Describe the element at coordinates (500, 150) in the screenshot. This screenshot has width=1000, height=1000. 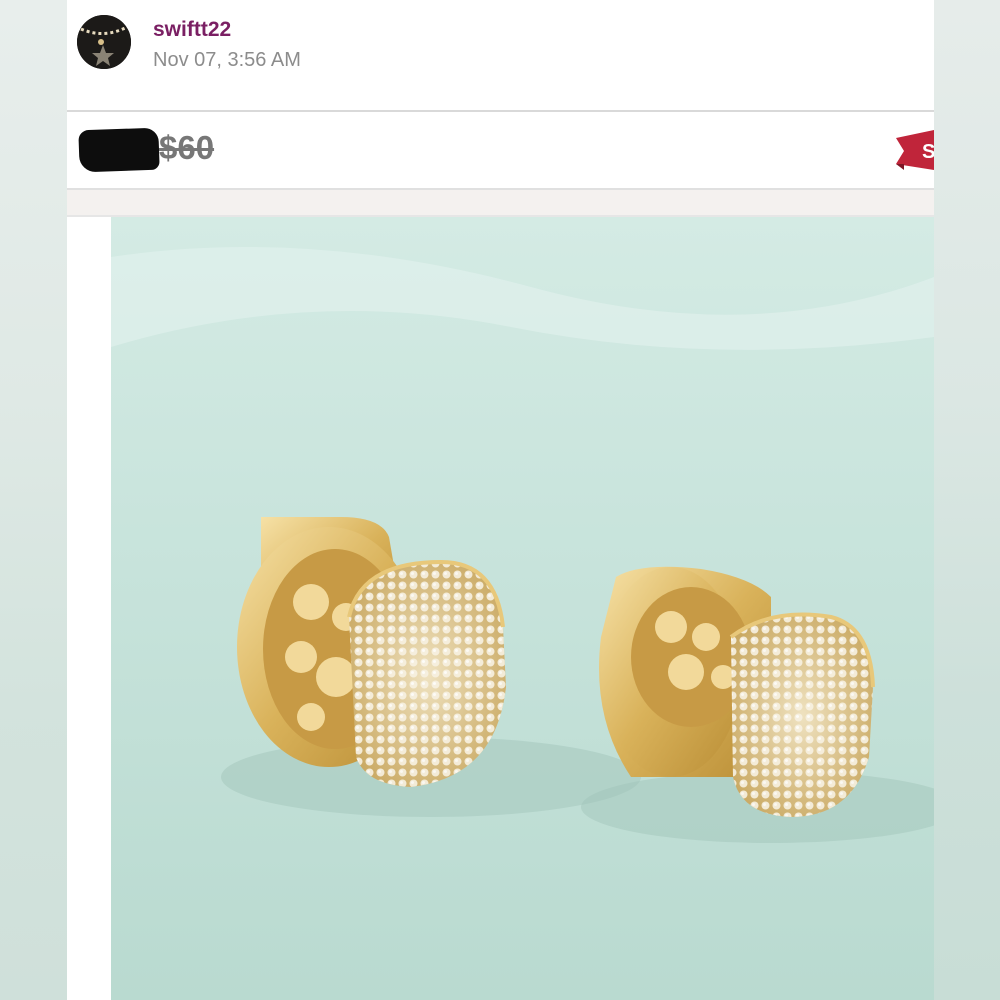
I see `price-bar: $60 S` at that location.